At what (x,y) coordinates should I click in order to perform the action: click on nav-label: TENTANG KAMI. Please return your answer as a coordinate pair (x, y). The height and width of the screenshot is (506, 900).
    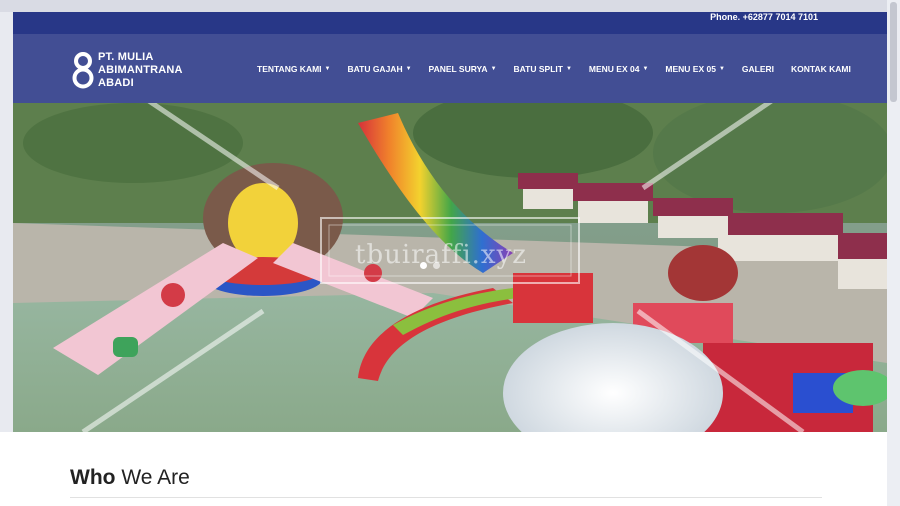
    Looking at the image, I should click on (289, 68).